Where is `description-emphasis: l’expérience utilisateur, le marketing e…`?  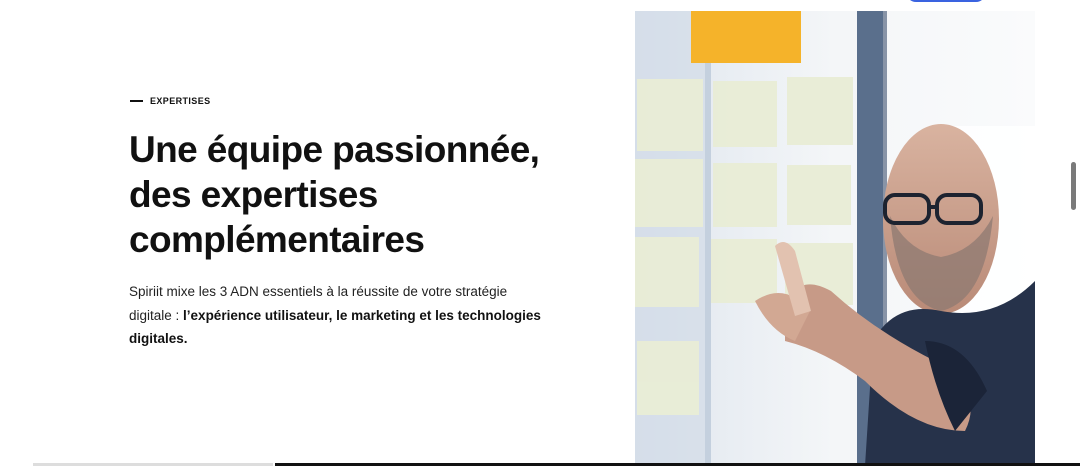 description-emphasis: l’expérience utilisateur, le marketing e… is located at coordinates (335, 327).